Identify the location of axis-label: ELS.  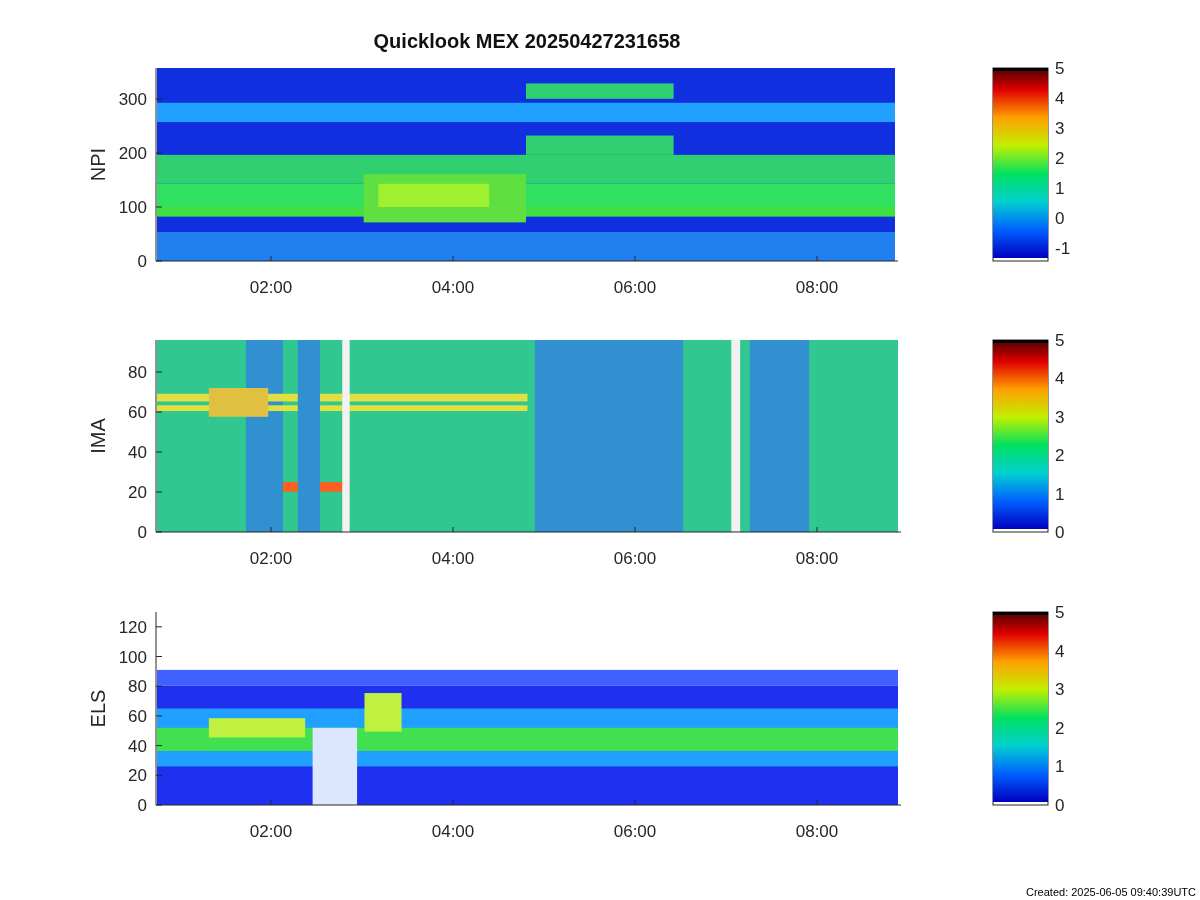
(98, 708).